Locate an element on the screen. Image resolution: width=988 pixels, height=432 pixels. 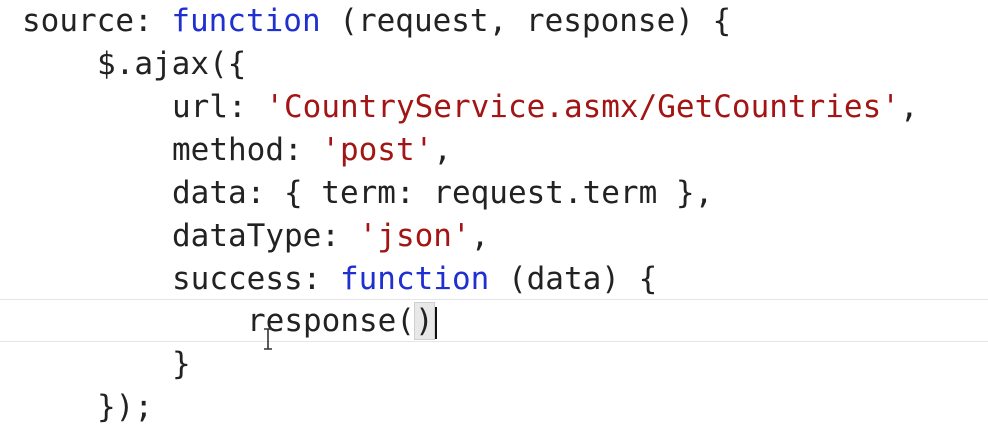
code-line-8-current: response() is located at coordinates (494, 320).